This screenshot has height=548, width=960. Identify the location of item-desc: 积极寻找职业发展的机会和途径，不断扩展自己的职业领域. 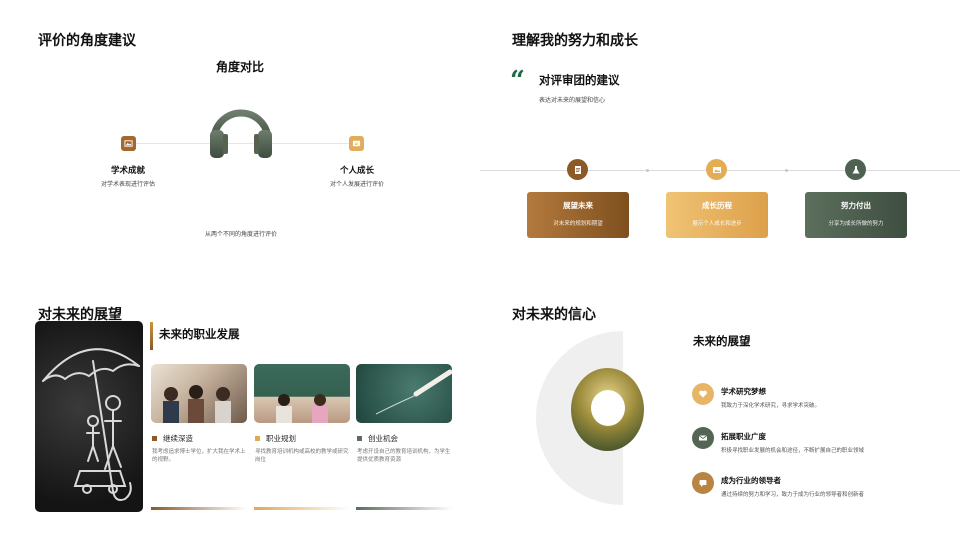
(793, 451).